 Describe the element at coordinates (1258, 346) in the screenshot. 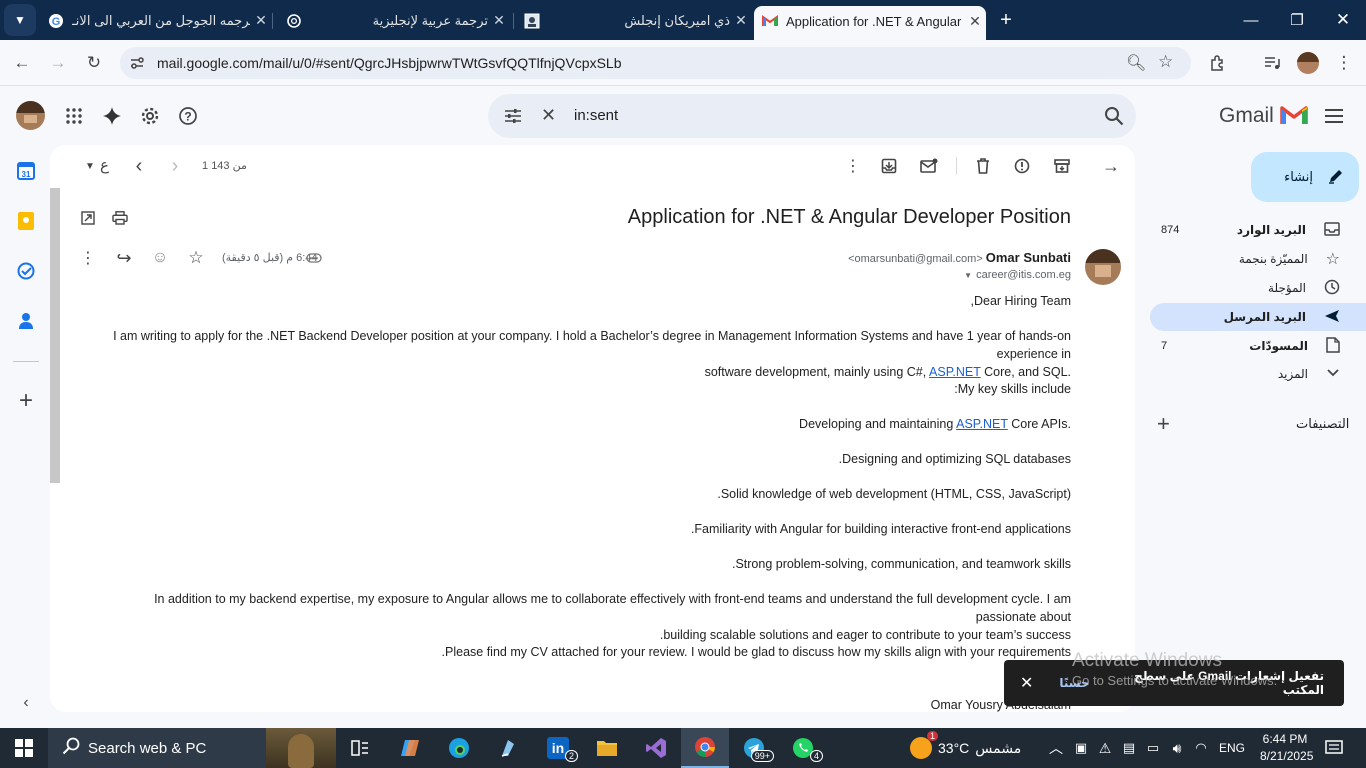

I see `nav-item-drafts: 7 المسودّات` at that location.